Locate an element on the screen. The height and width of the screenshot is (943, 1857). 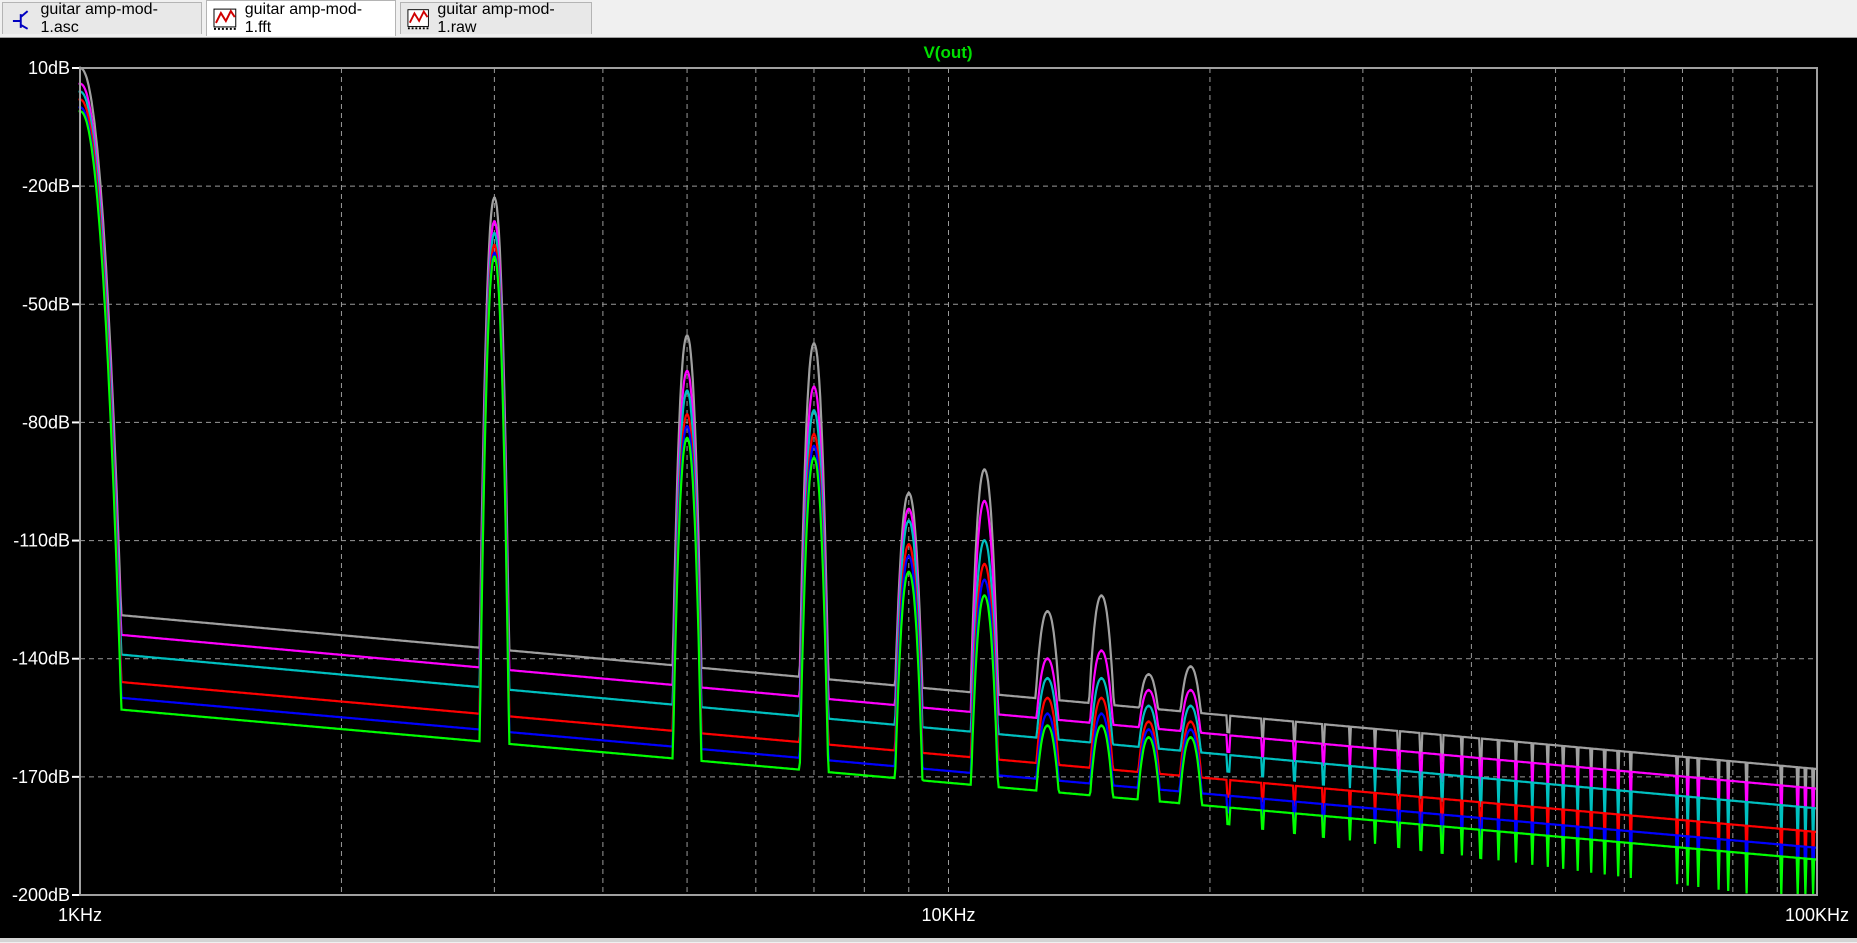
y-tick-label: 10dB is located at coordinates (49, 68).